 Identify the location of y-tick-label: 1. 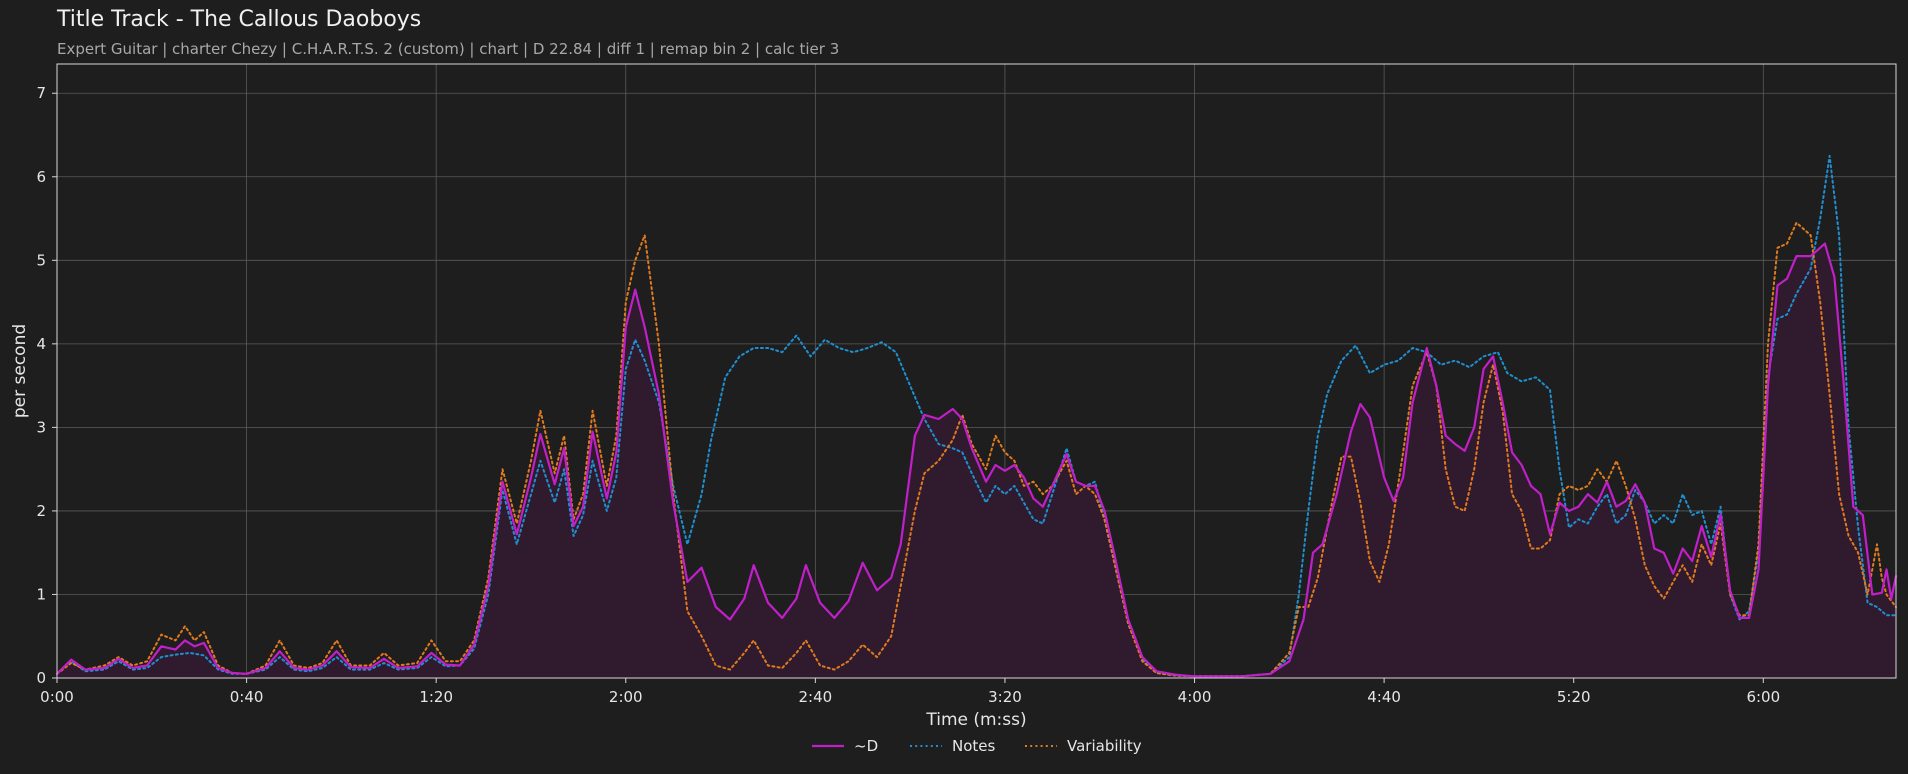
(41, 594).